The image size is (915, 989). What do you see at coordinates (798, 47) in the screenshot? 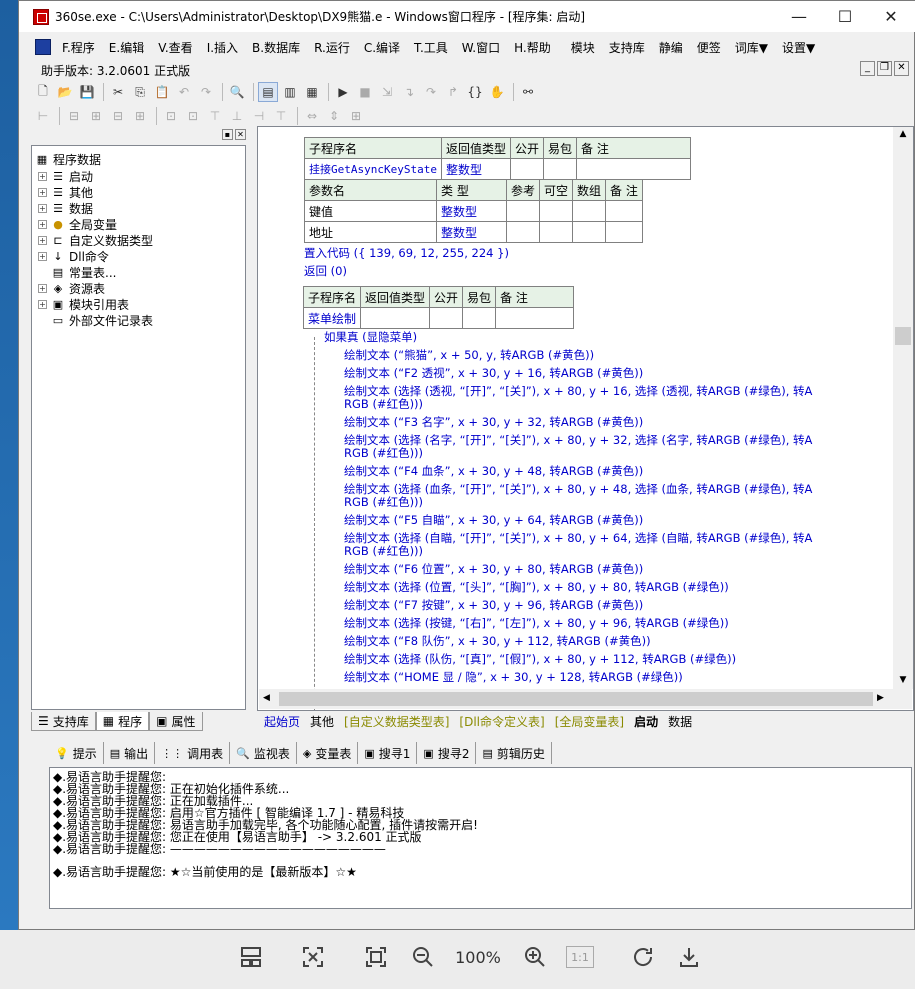
I see `menu-settings: 设置▼` at bounding box center [798, 47].